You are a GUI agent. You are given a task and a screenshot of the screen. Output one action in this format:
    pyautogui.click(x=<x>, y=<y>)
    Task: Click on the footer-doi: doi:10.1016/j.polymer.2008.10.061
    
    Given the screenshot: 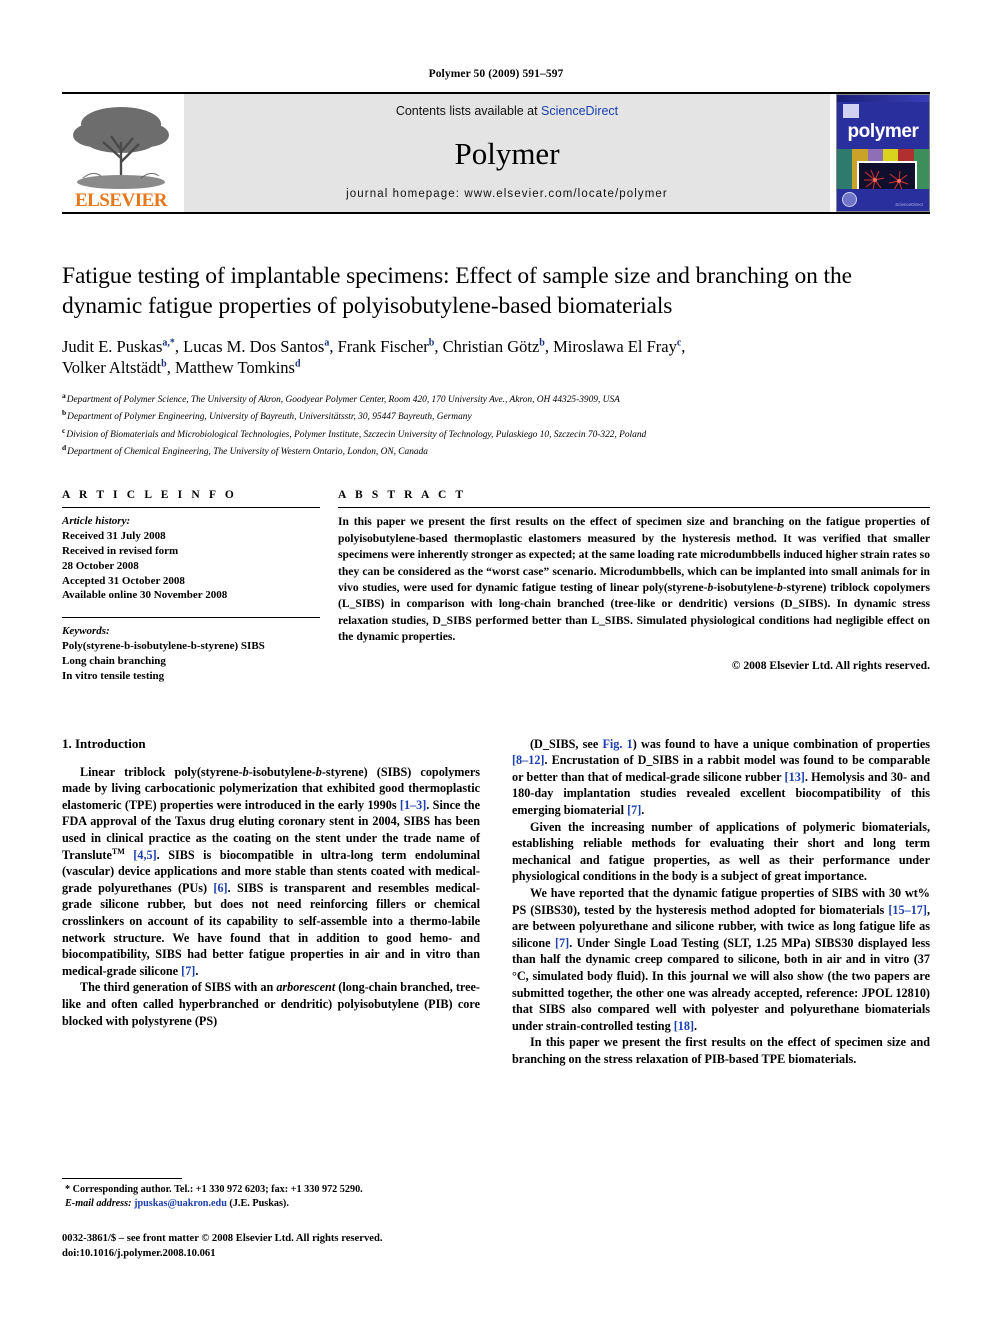 What is the action you would take?
    pyautogui.click(x=139, y=1254)
    